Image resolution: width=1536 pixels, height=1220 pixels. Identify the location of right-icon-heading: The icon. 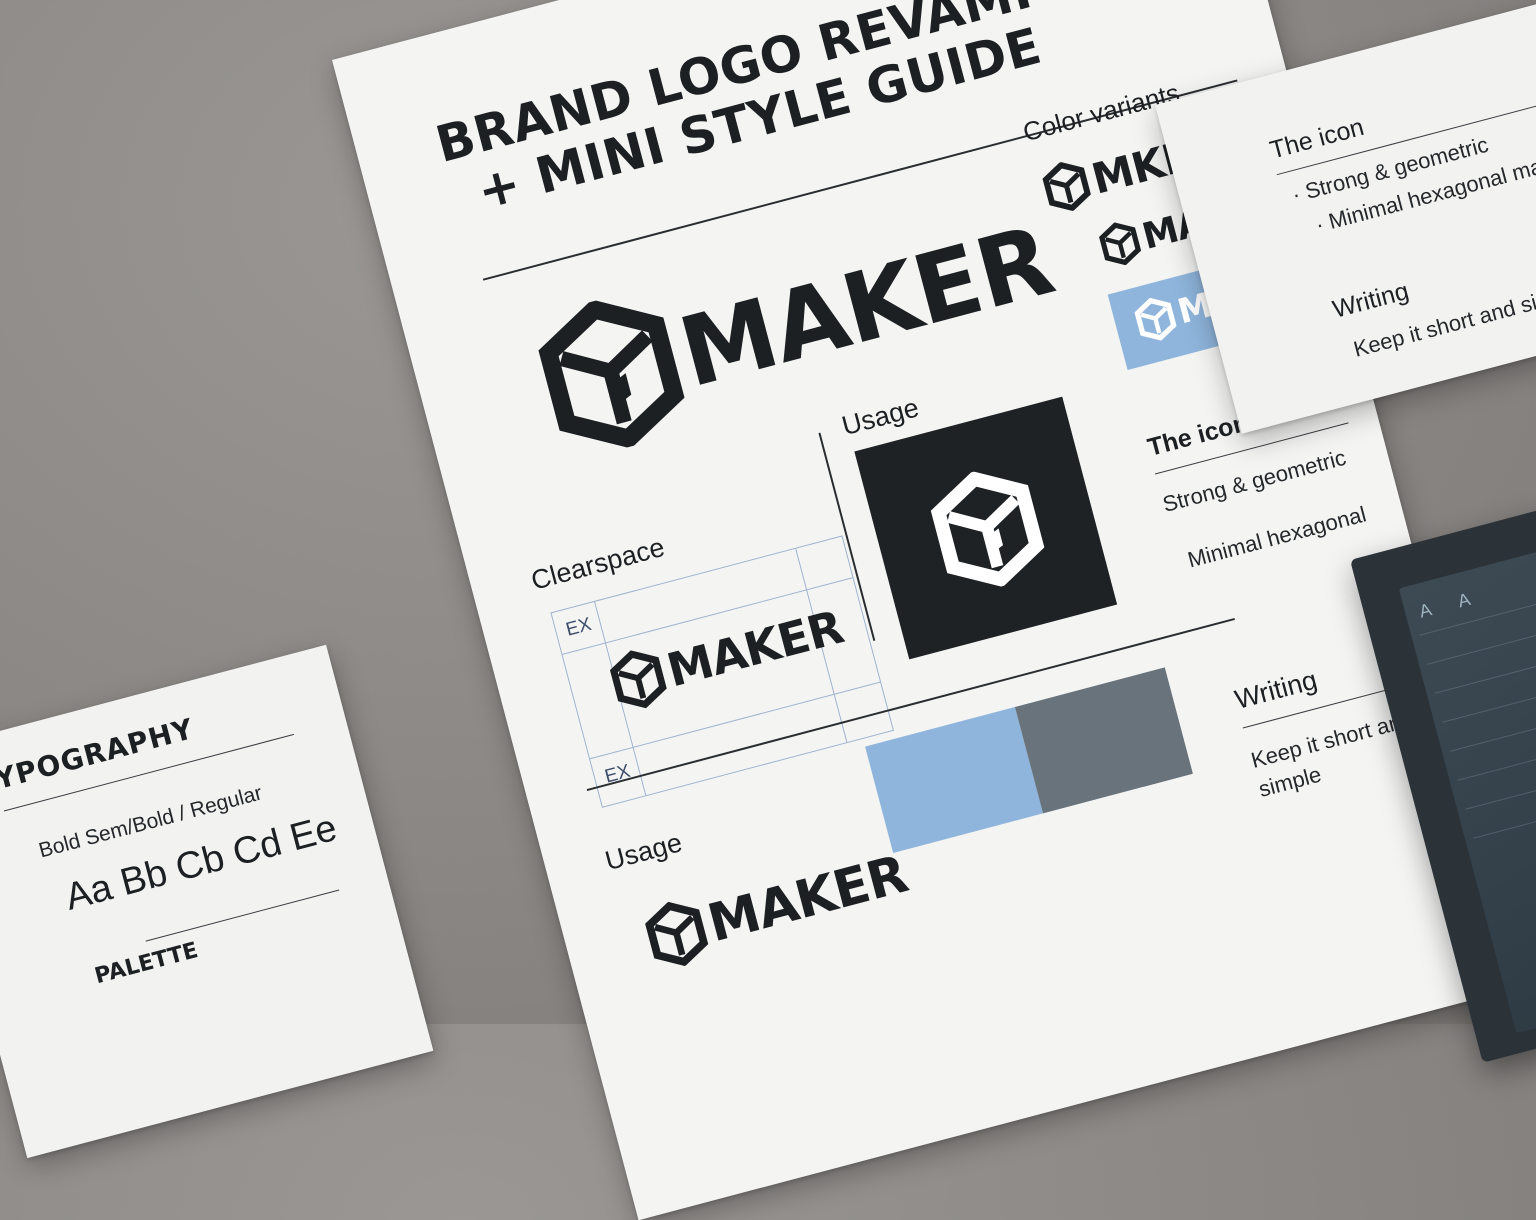
(1317, 138).